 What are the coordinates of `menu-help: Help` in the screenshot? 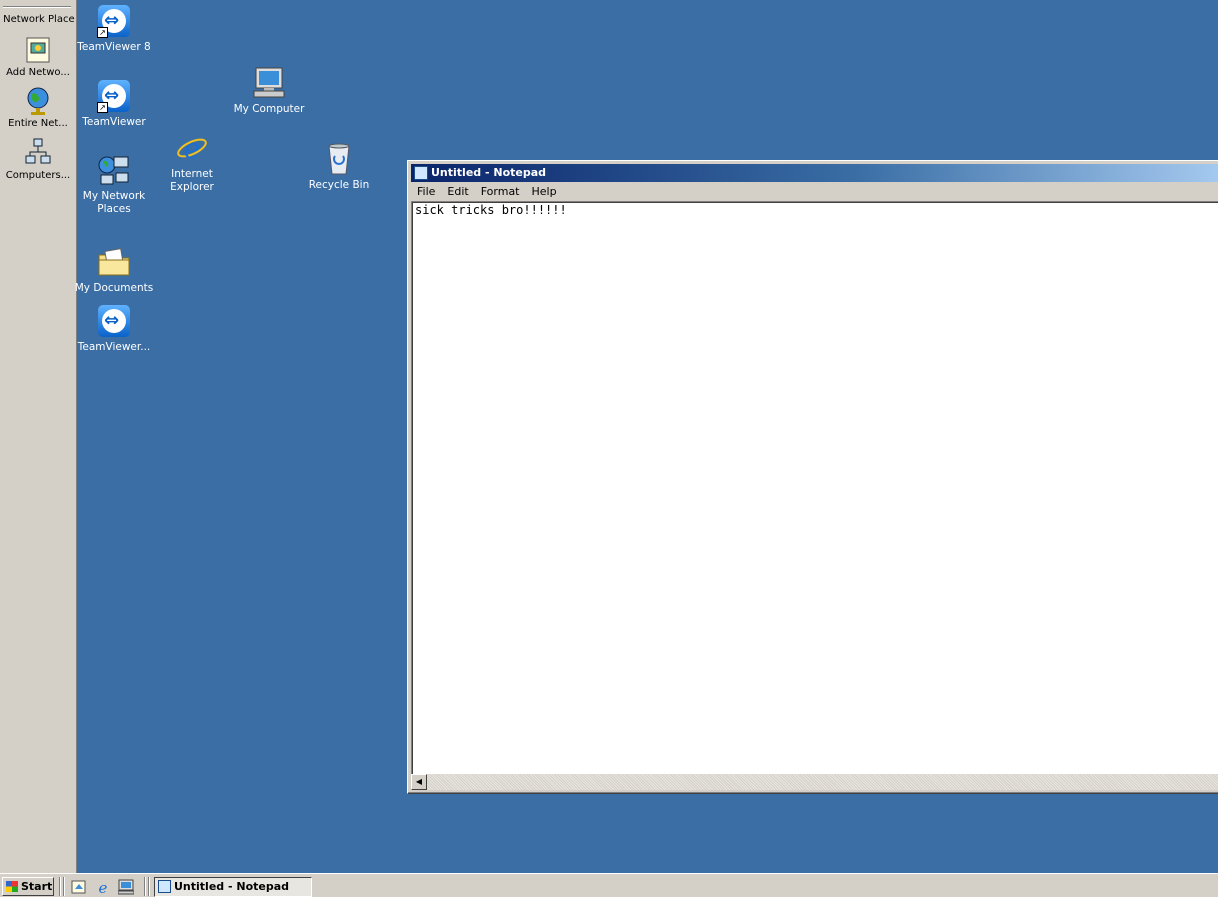 It's located at (544, 192).